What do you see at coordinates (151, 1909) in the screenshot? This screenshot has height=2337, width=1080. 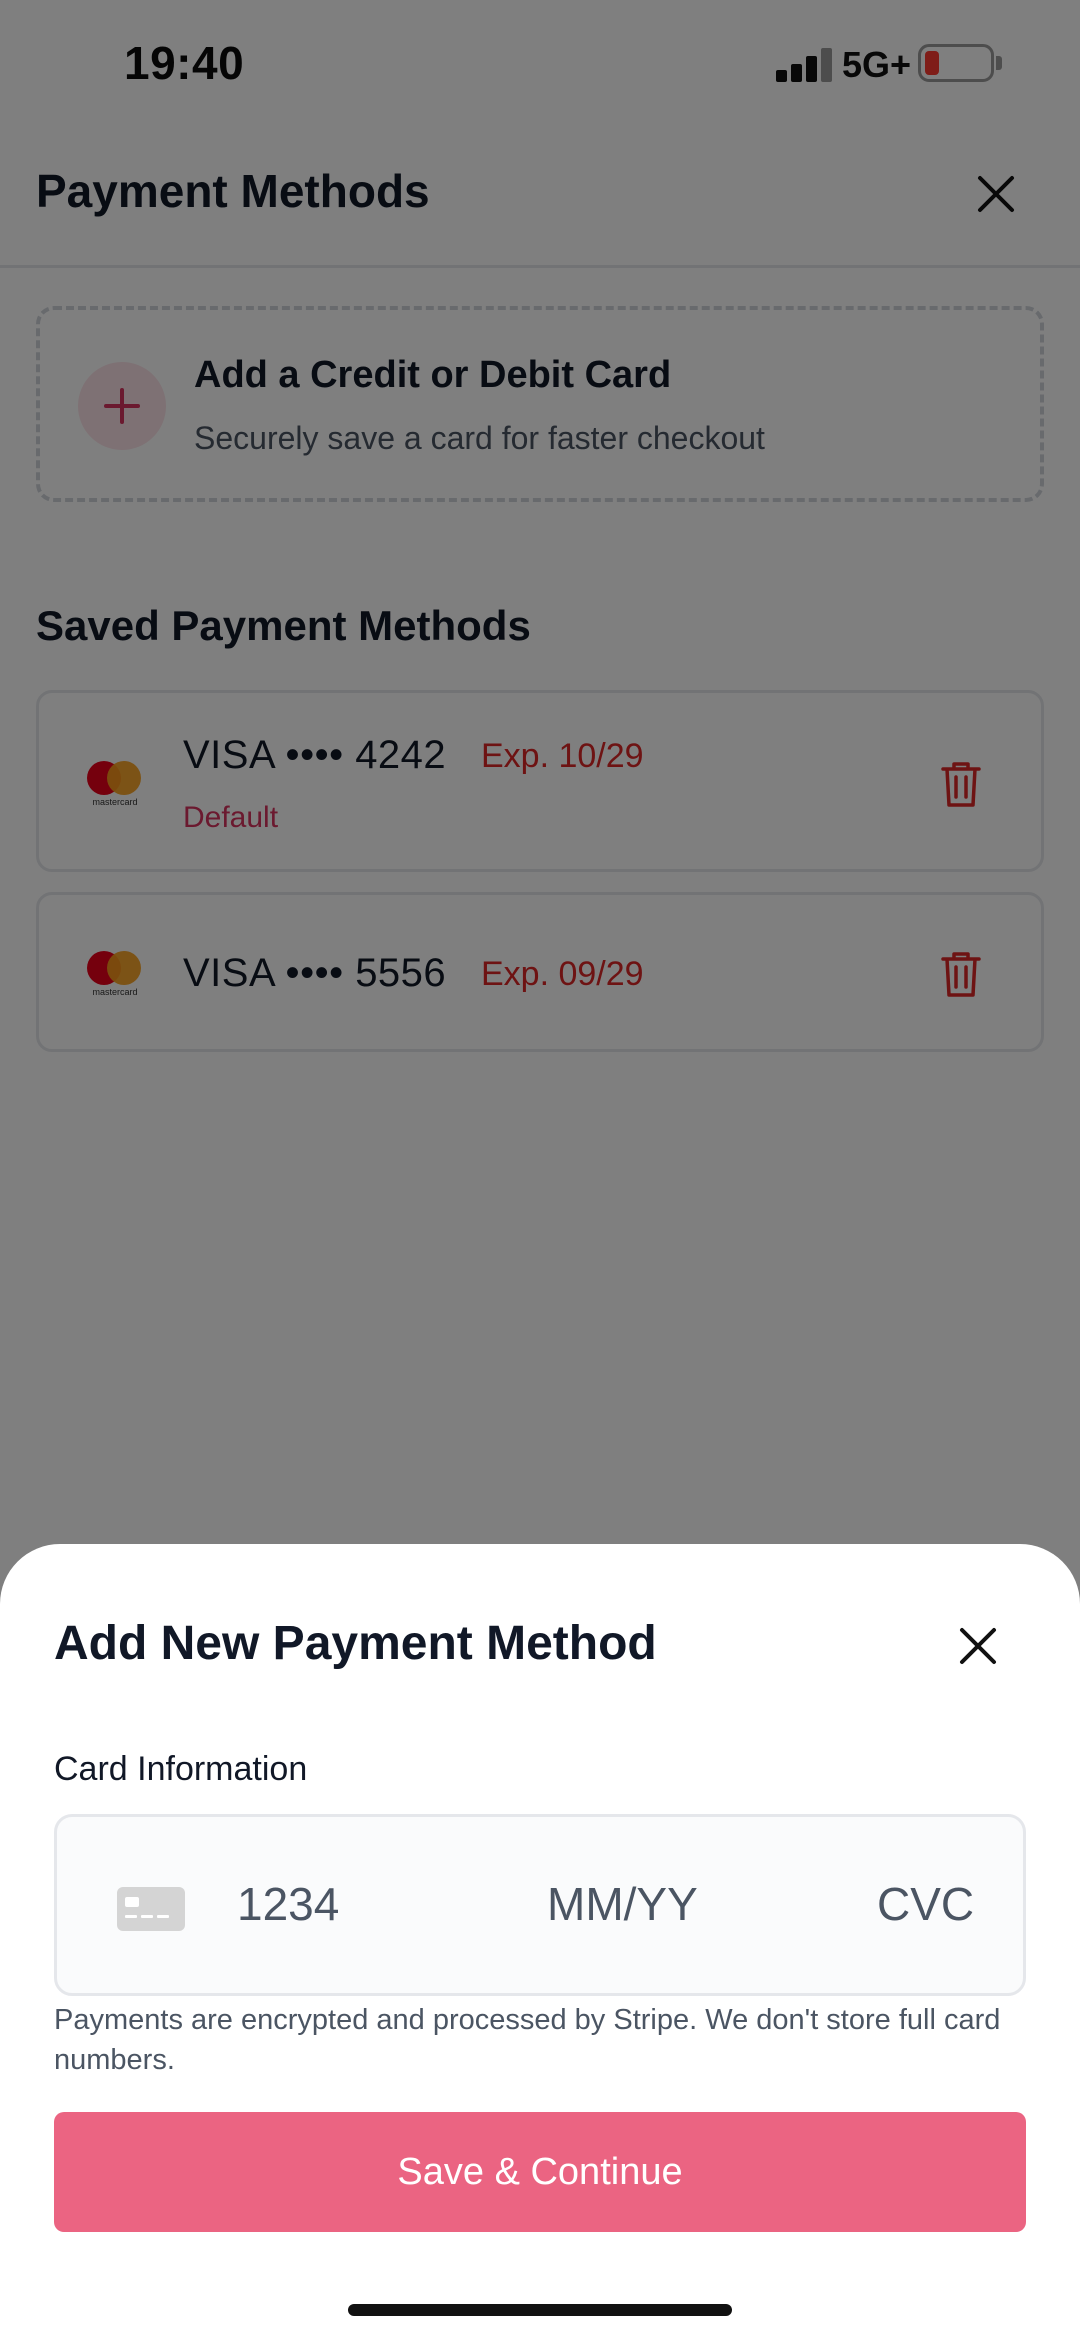 I see `credit-card-icon` at bounding box center [151, 1909].